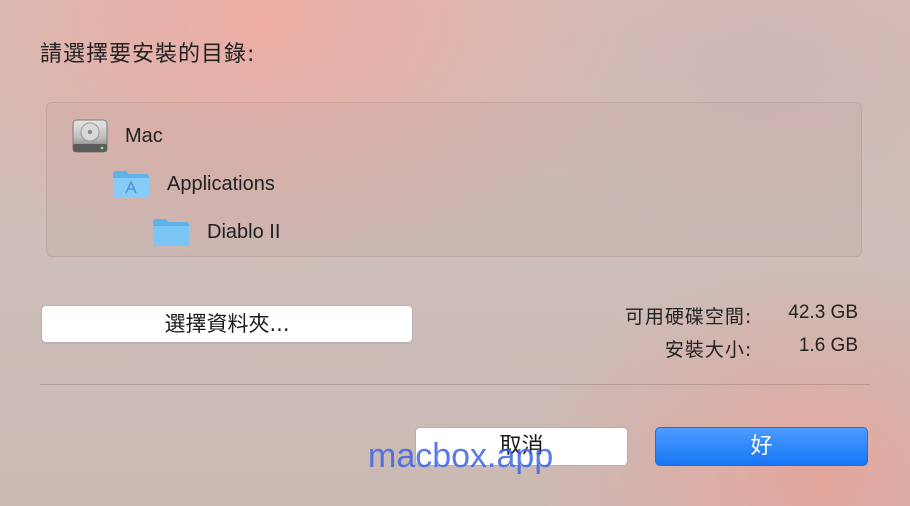 This screenshot has width=910, height=506. Describe the element at coordinates (521, 446) in the screenshot. I see `cancel-button: 取消` at that location.